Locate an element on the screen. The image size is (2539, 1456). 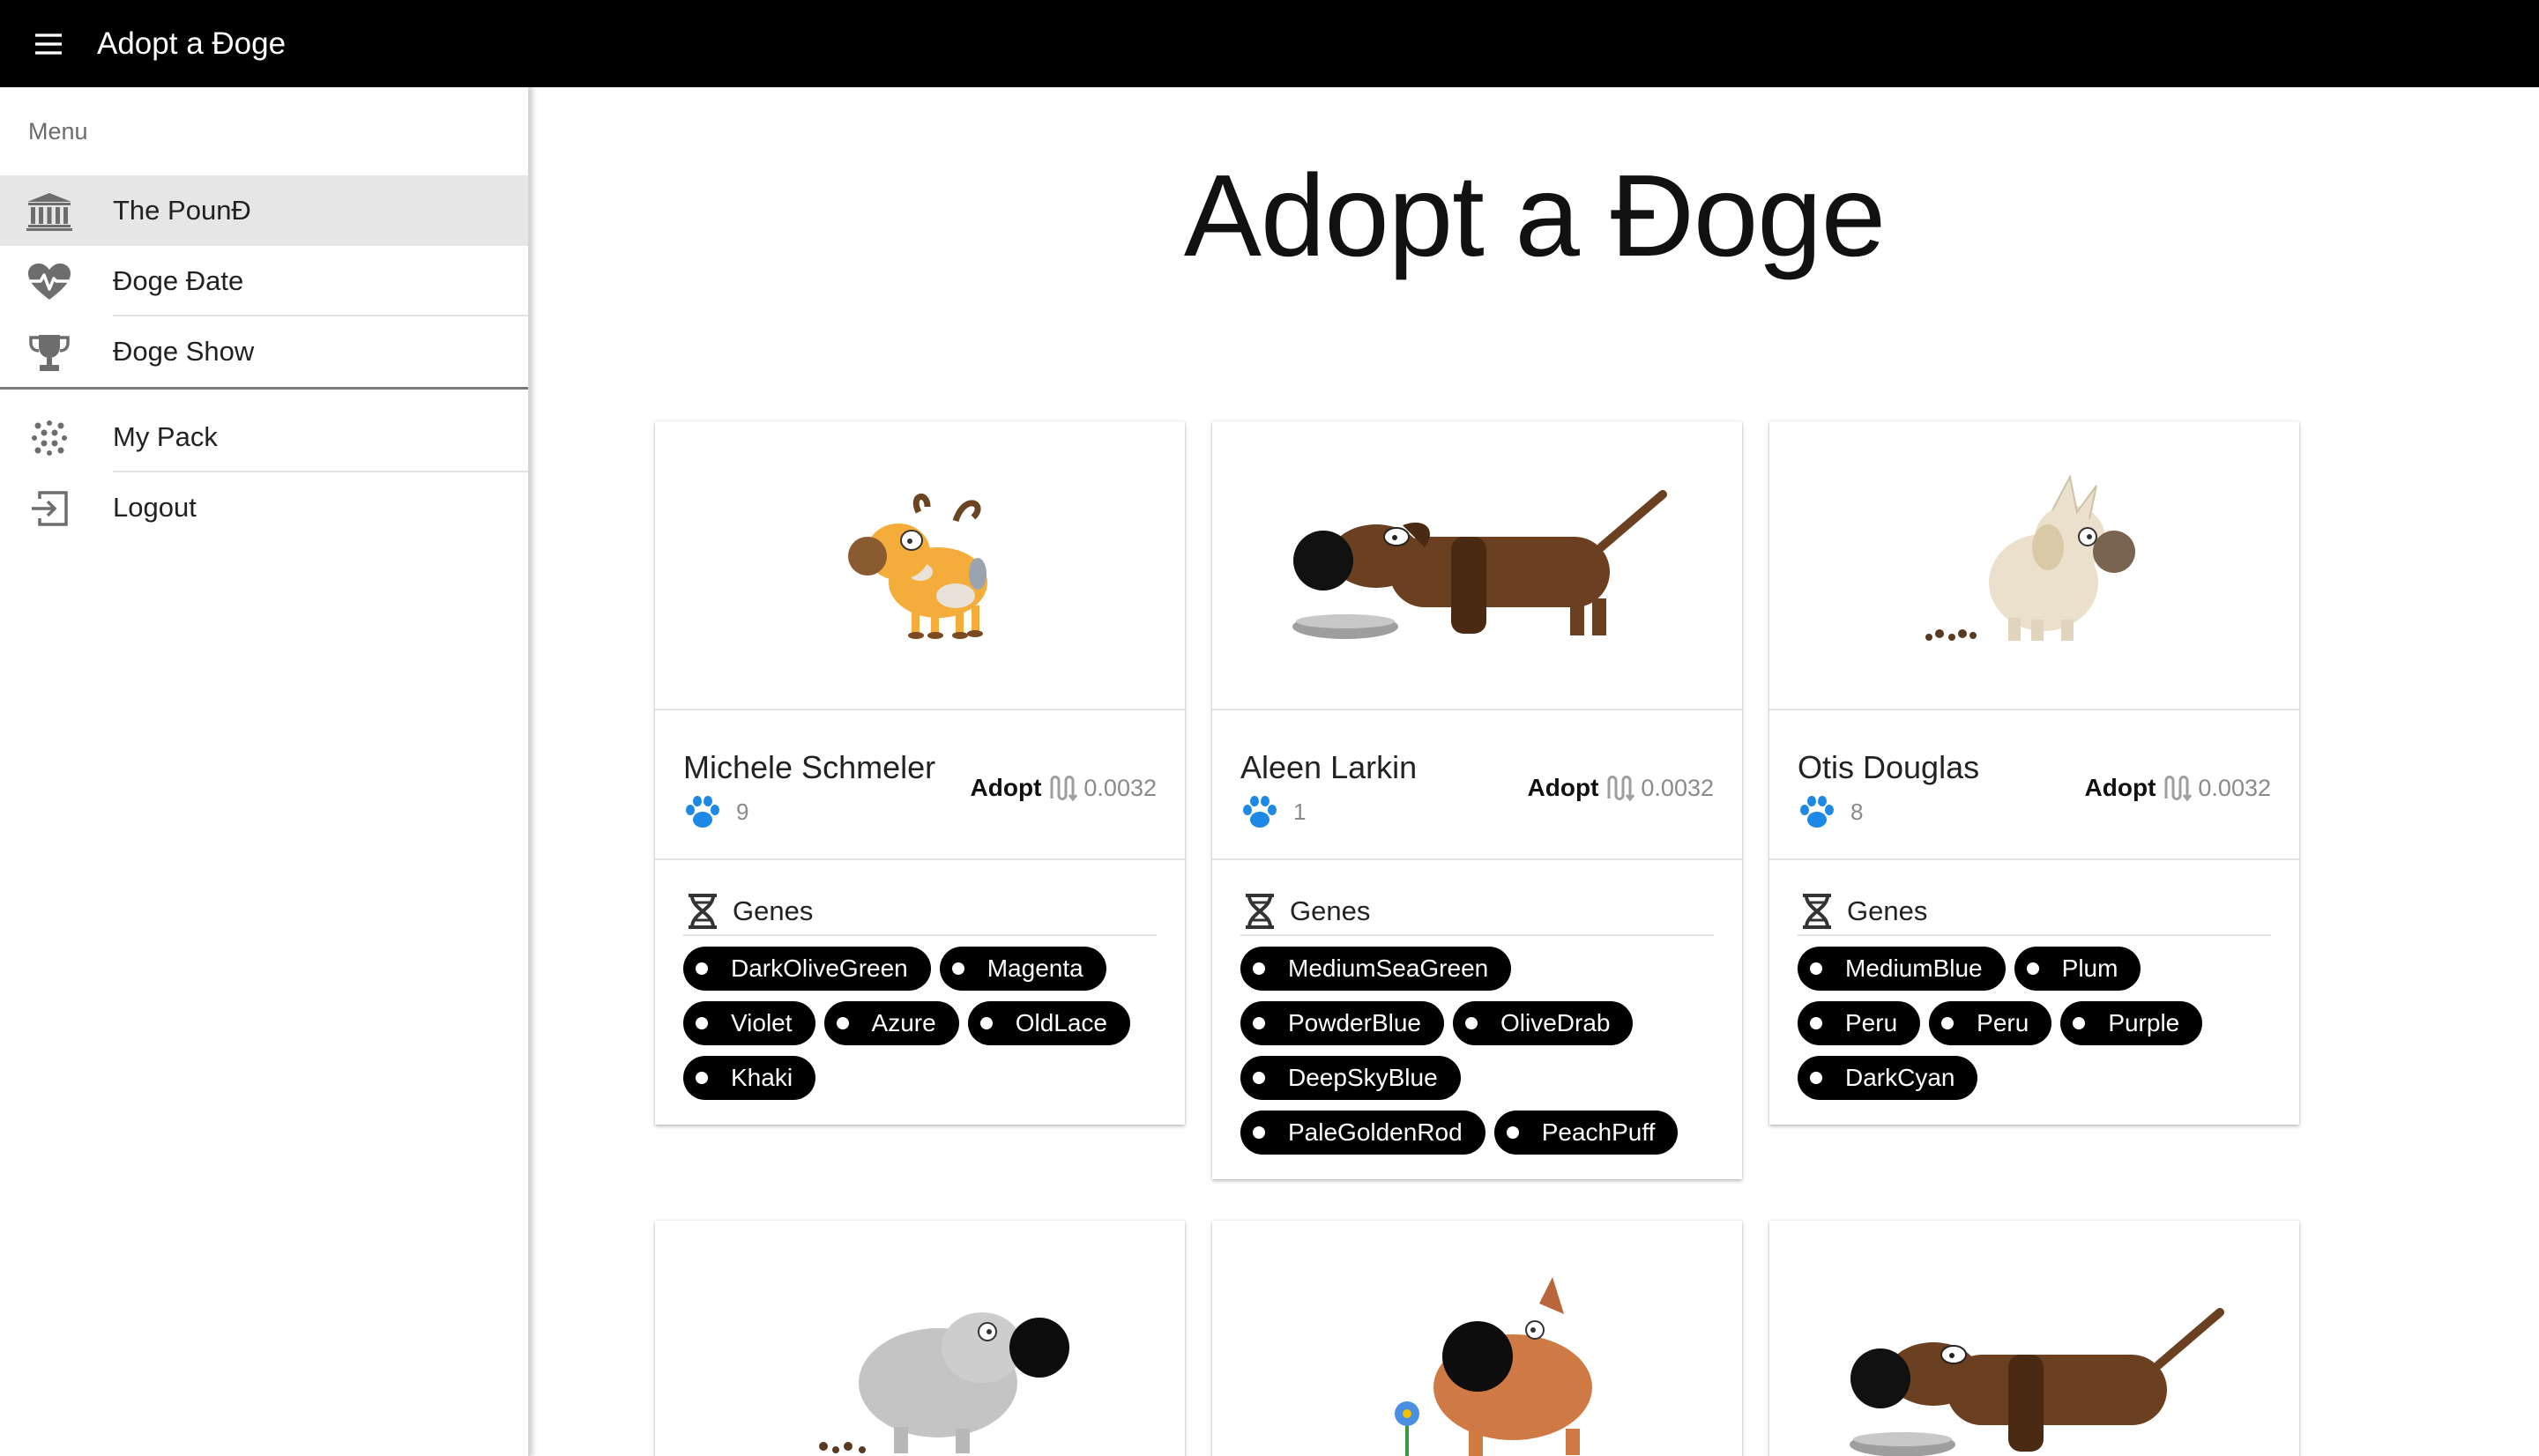
gene-label: Khaki is located at coordinates (762, 1077).